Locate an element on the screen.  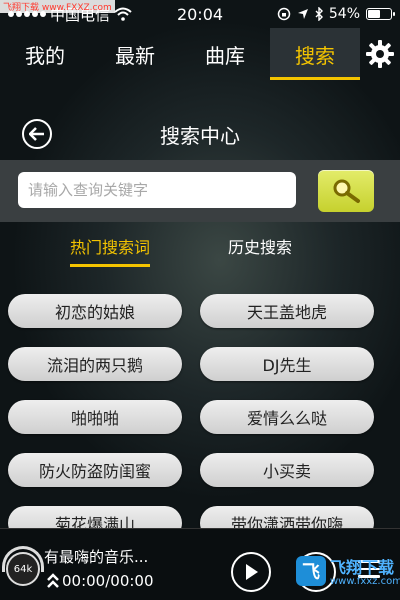
location-icon is located at coordinates (302, 14).